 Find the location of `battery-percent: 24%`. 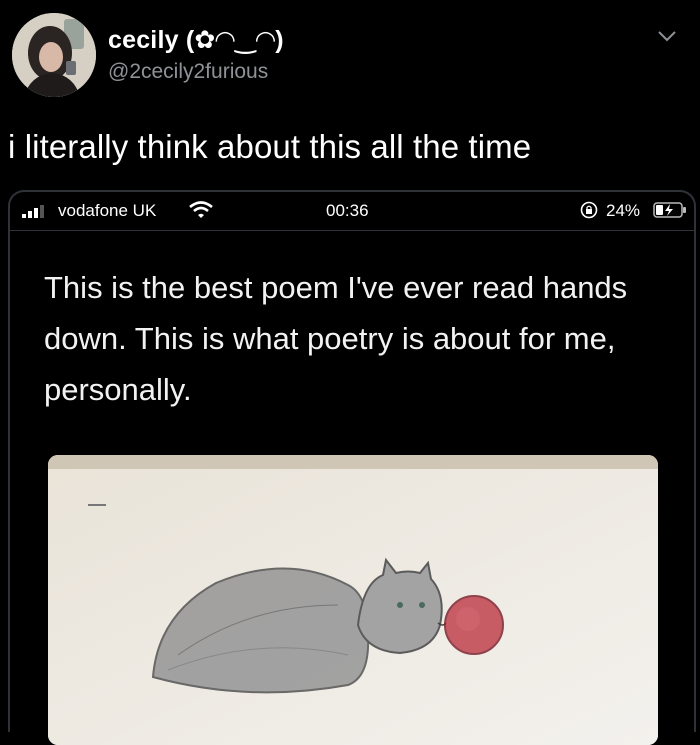

battery-percent: 24% is located at coordinates (623, 210).